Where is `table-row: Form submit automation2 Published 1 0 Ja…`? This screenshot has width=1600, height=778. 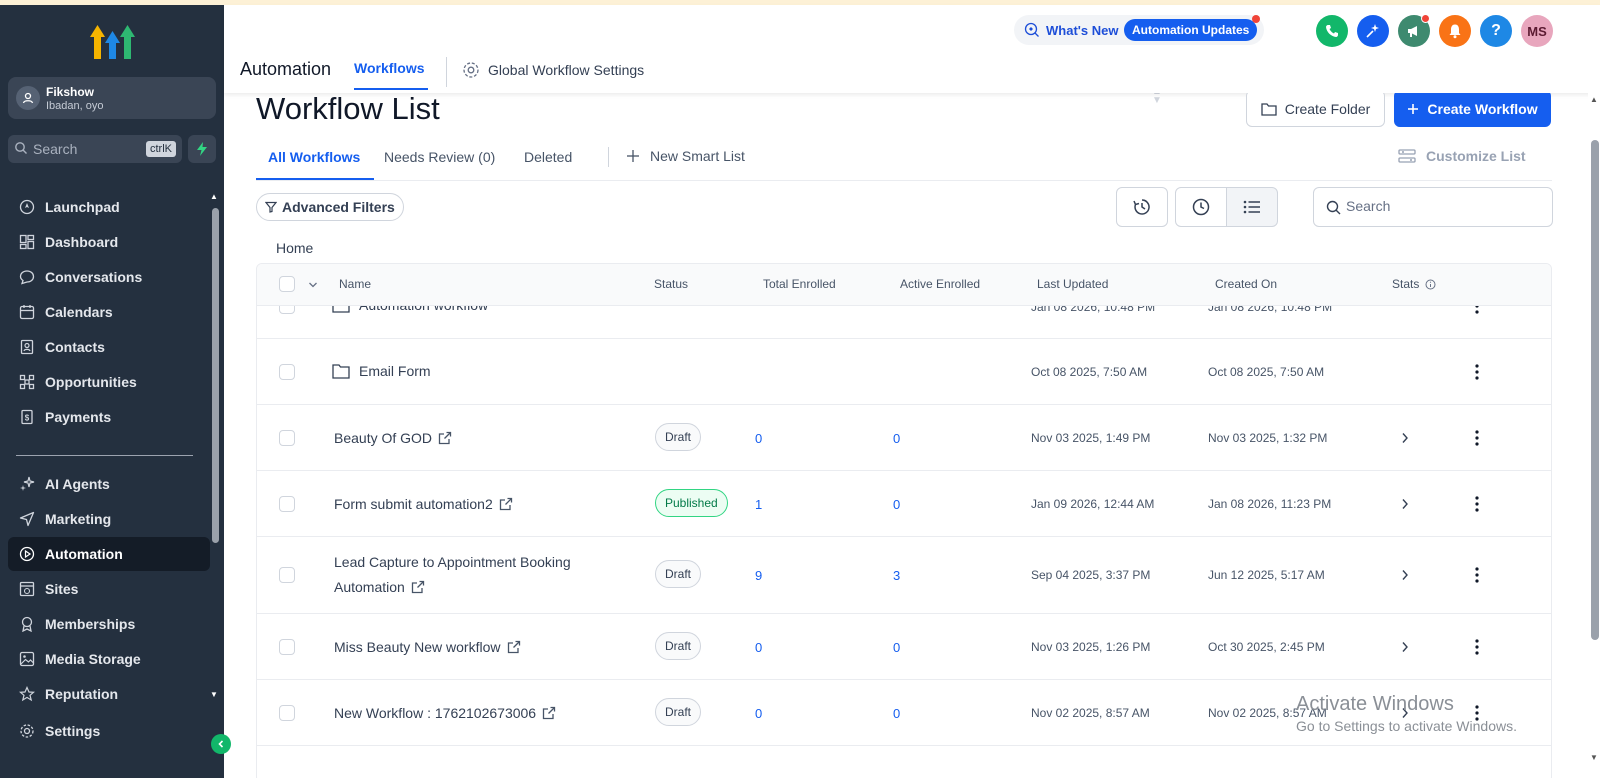
table-row: Form submit automation2 Published 1 0 Ja… is located at coordinates (904, 504).